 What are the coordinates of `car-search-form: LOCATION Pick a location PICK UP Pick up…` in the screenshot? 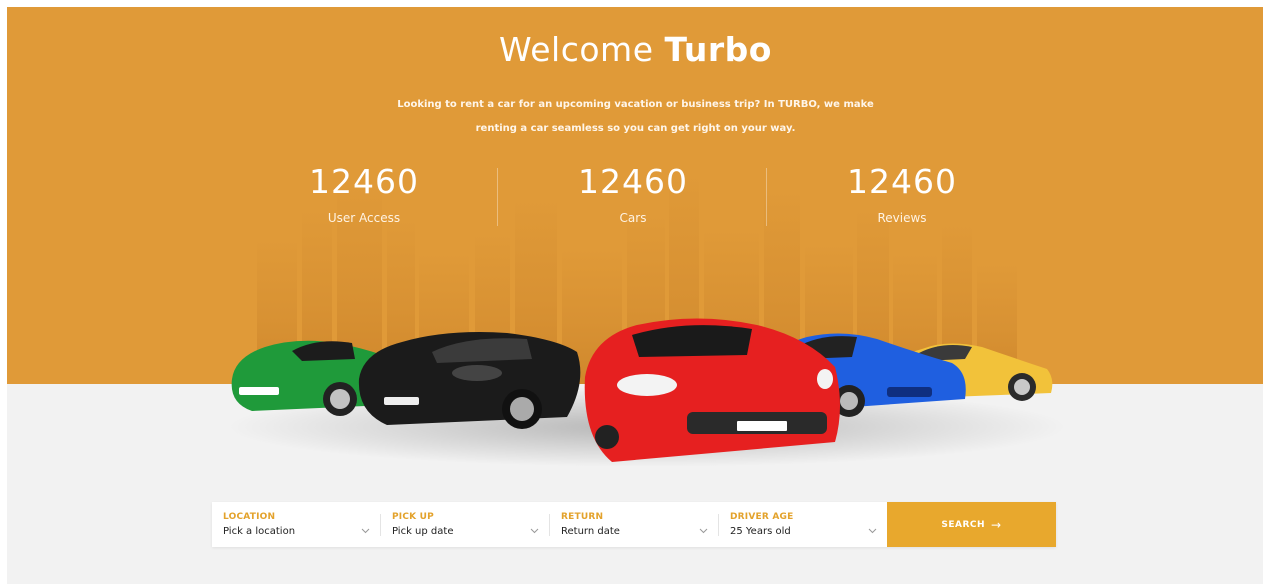 It's located at (634, 524).